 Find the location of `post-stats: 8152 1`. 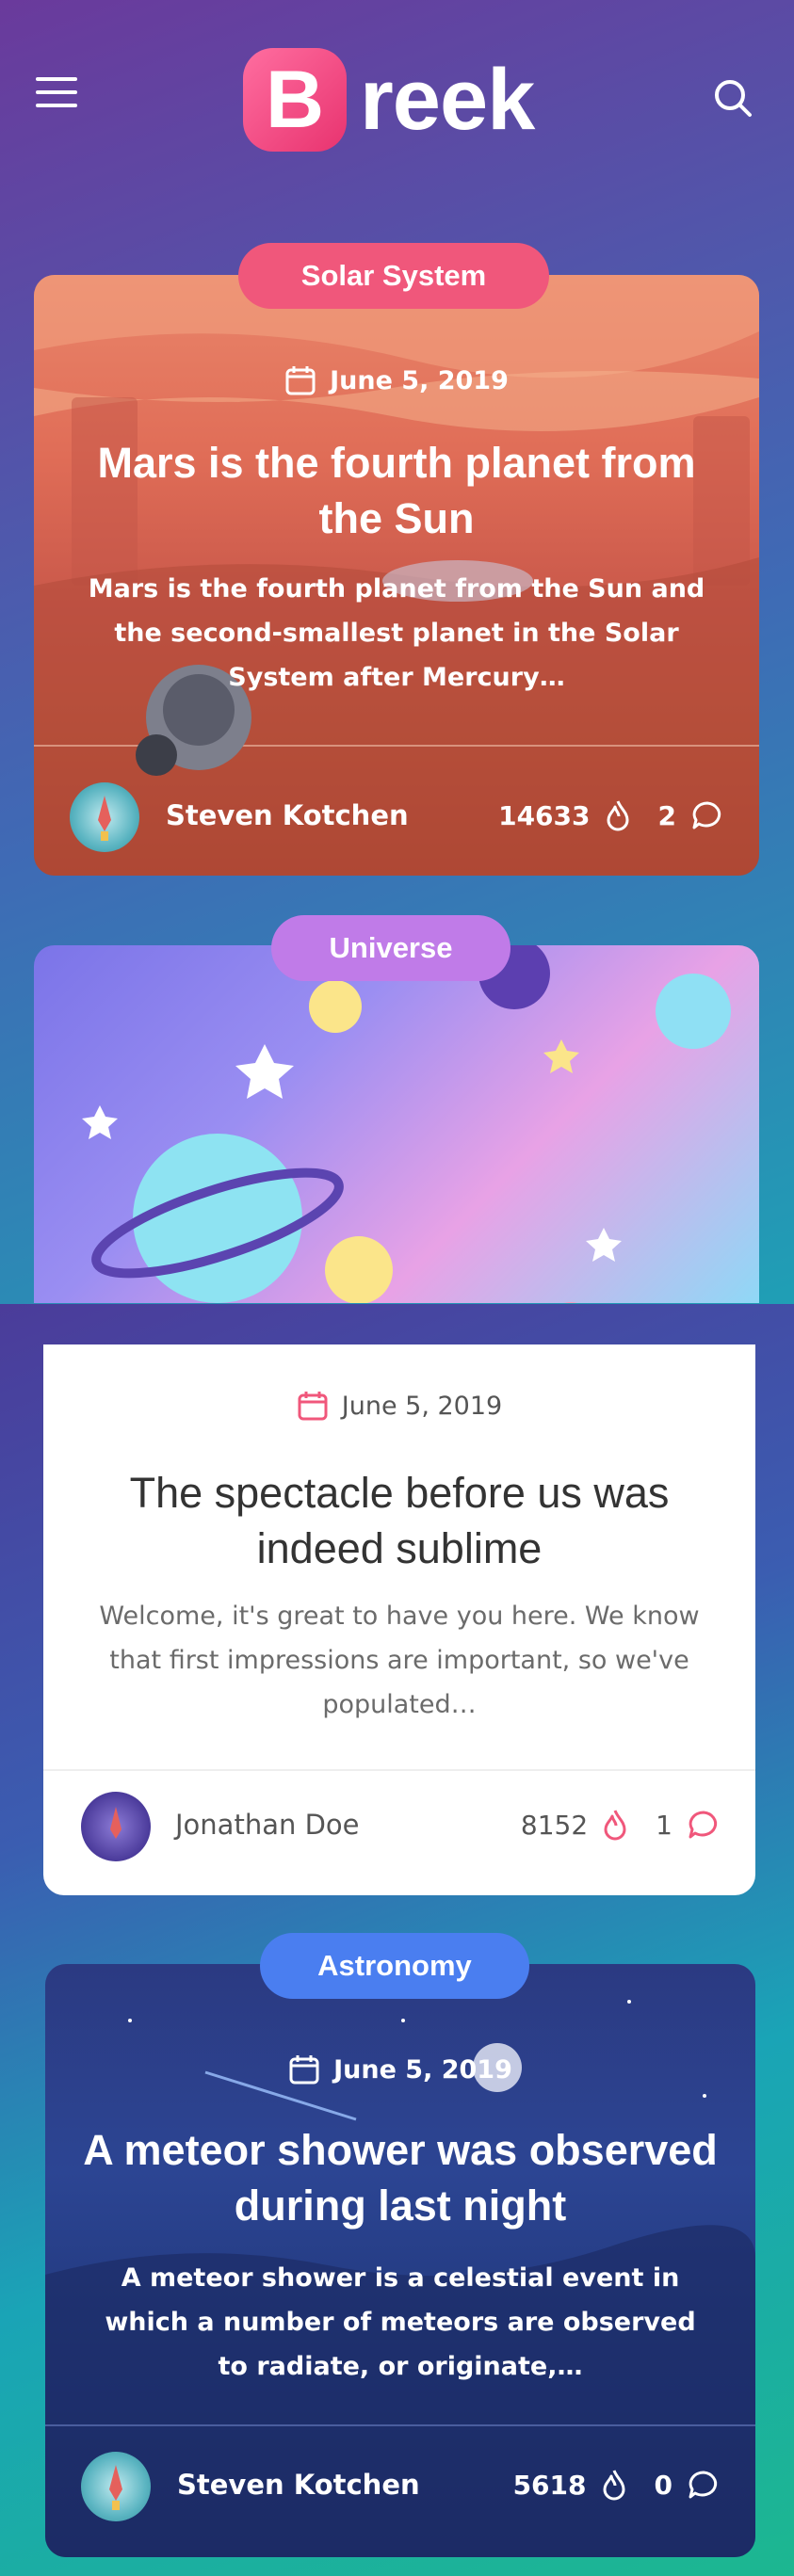

post-stats: 8152 1 is located at coordinates (620, 1825).